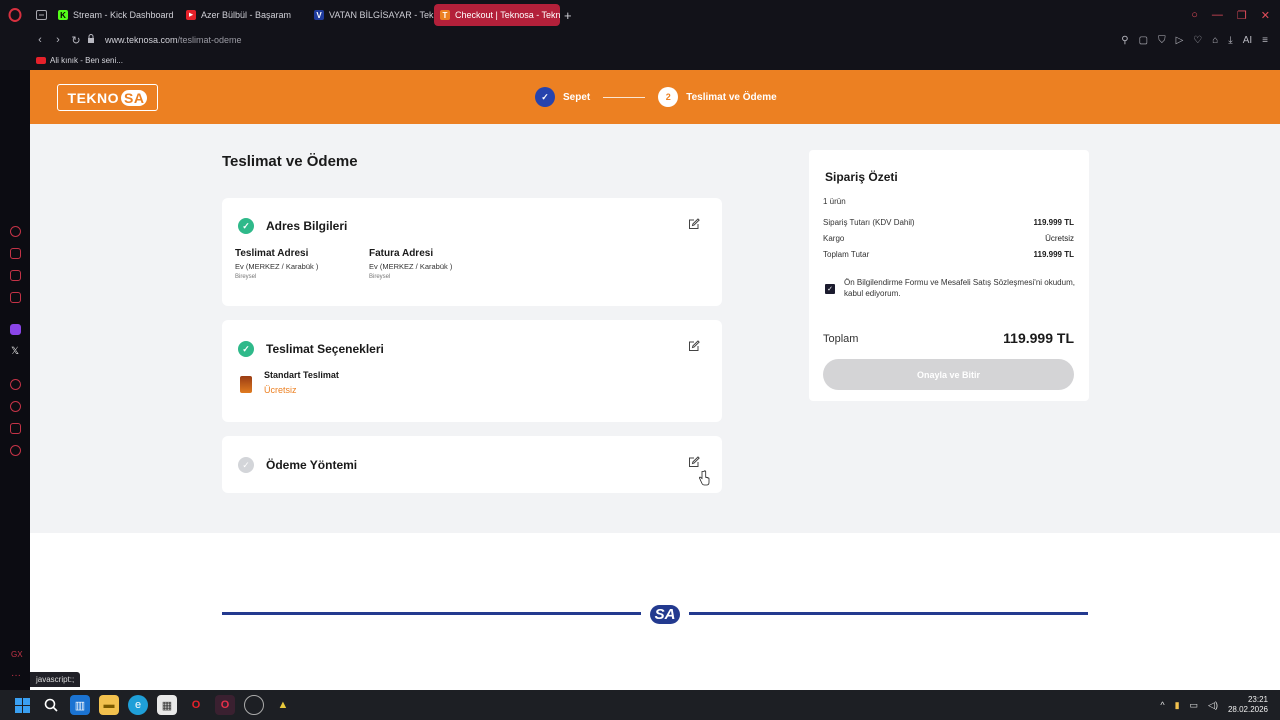 This screenshot has height=720, width=1280. What do you see at coordinates (123, 15) in the screenshot?
I see `tab-label: Stream - Kick Dashboard` at bounding box center [123, 15].